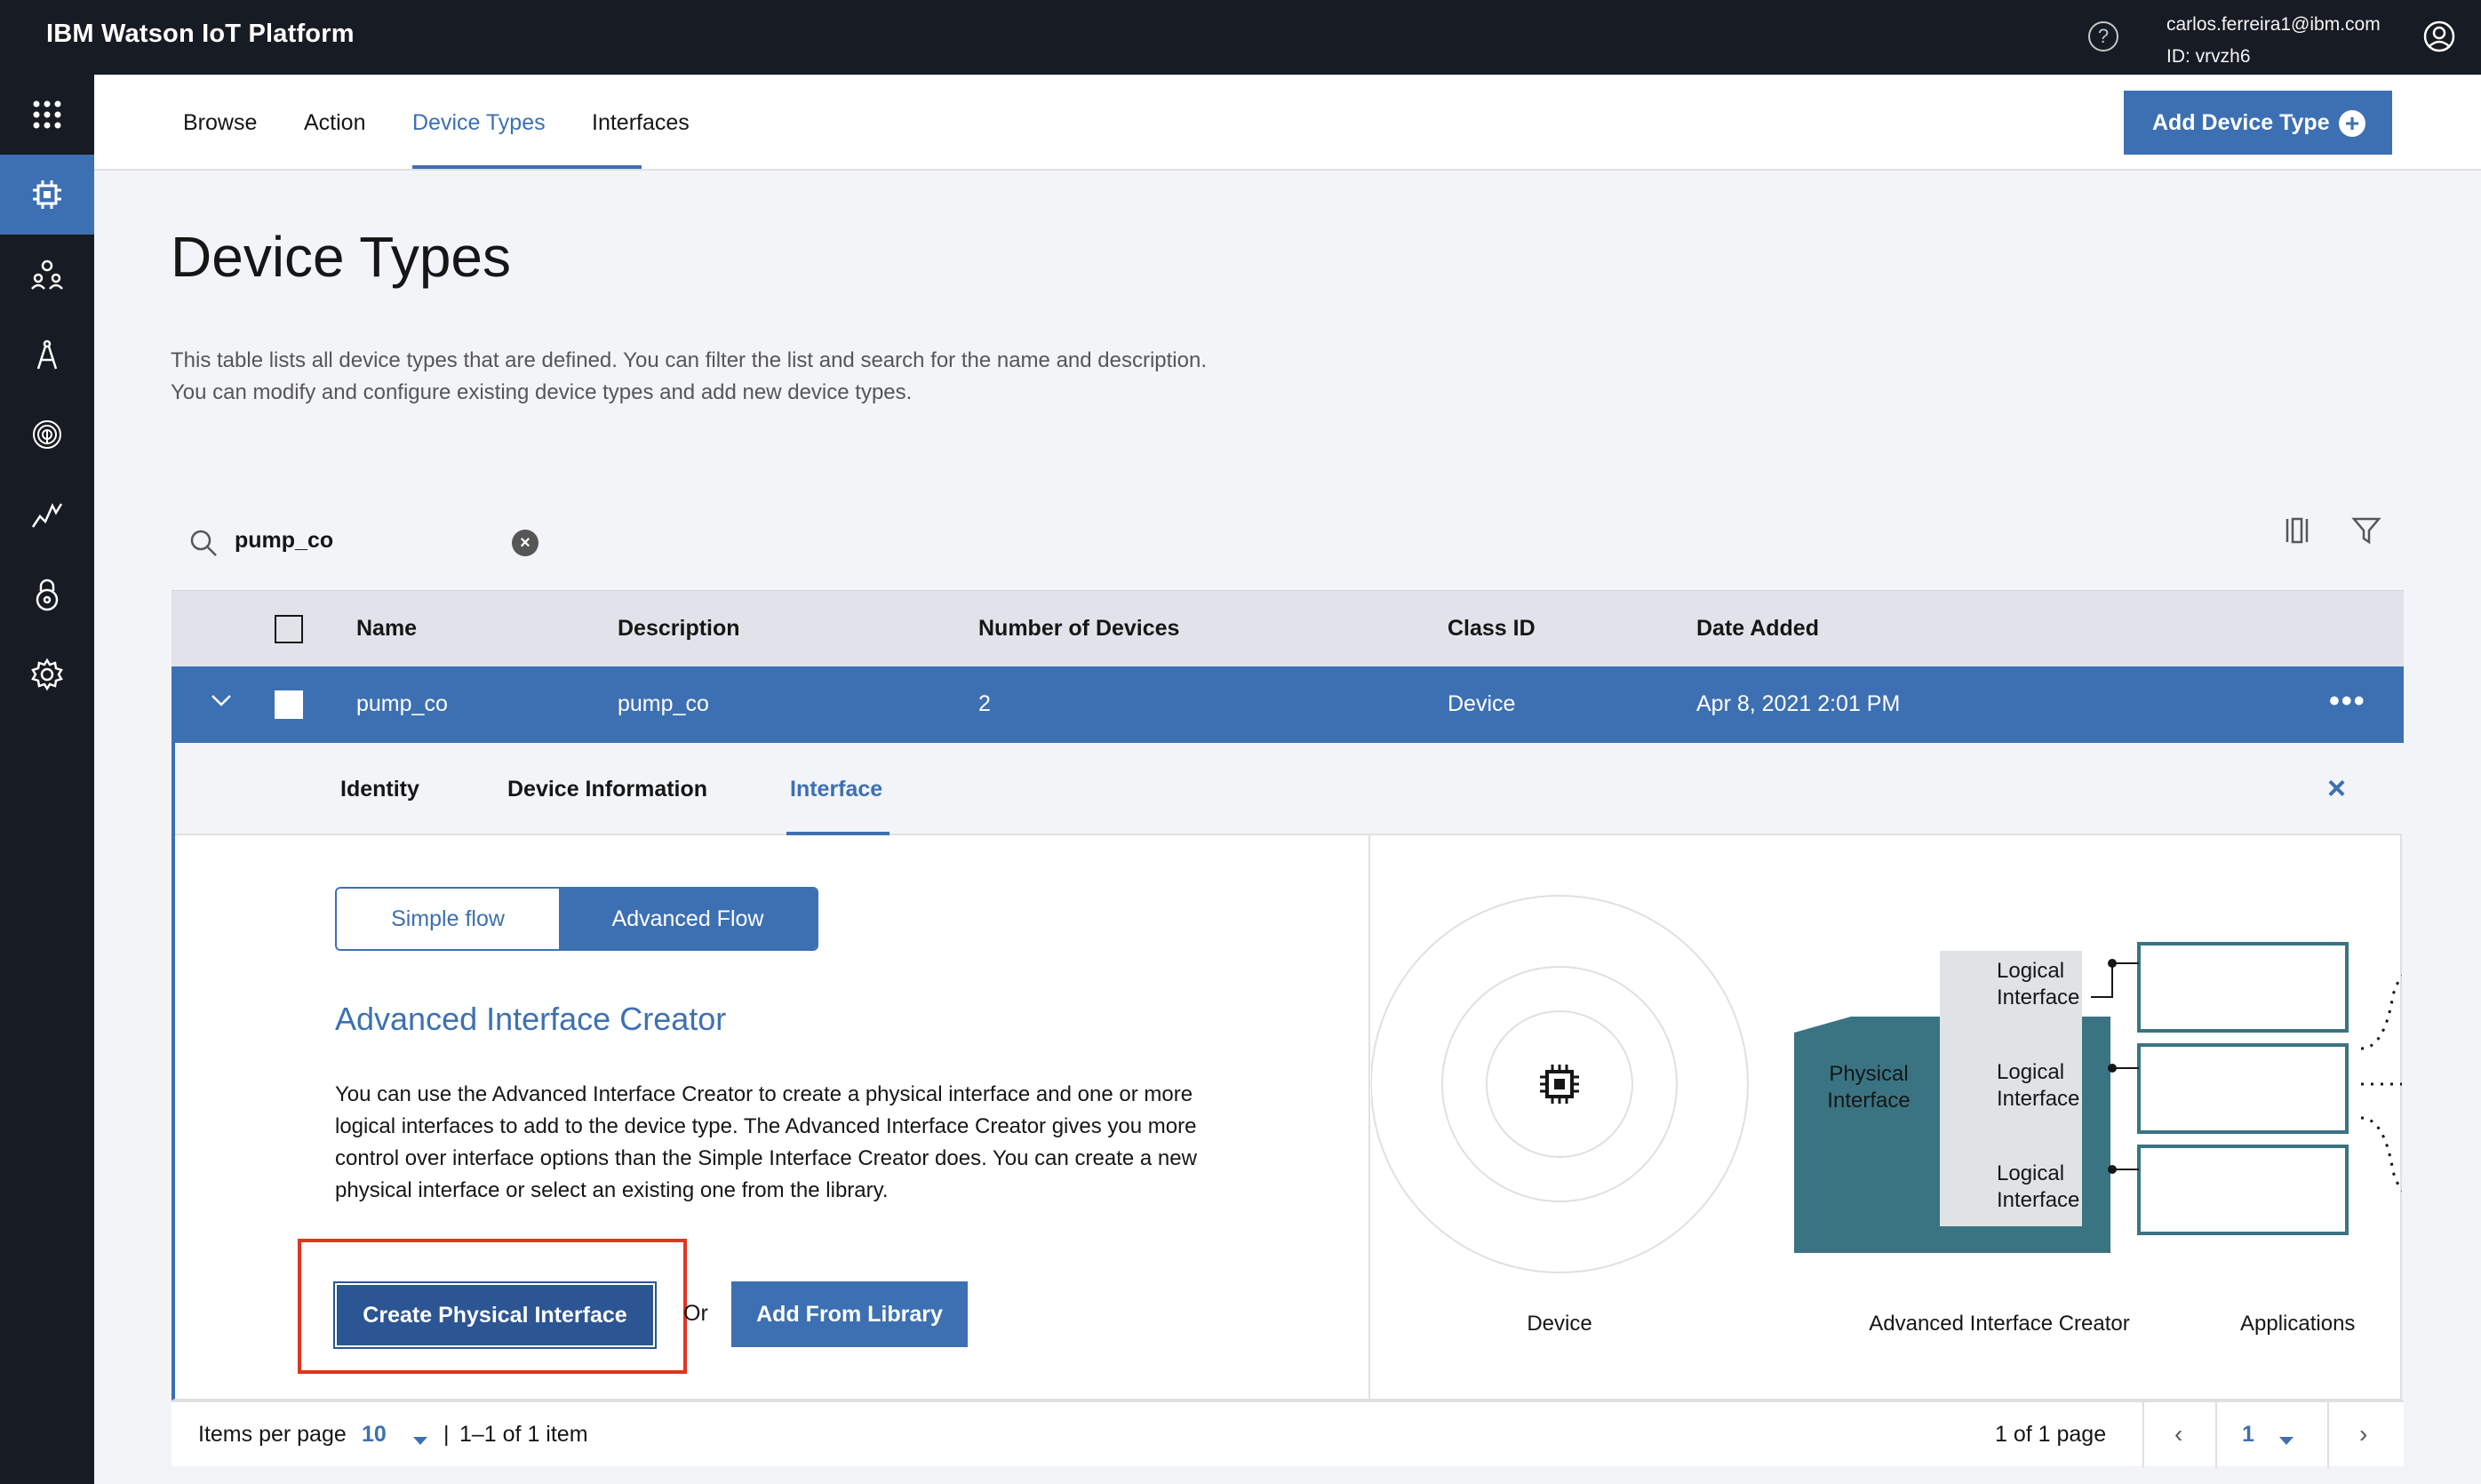 The width and height of the screenshot is (2481, 1484). What do you see at coordinates (47, 275) in the screenshot?
I see `members-icon` at bounding box center [47, 275].